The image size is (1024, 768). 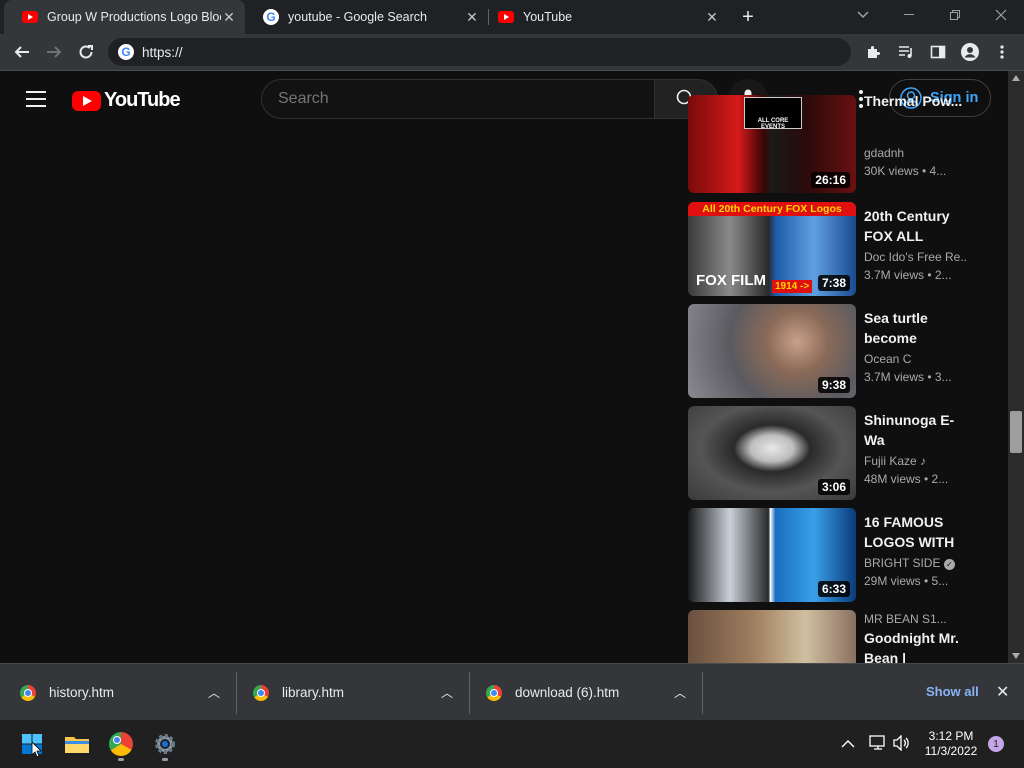 I want to click on network-icon, so click(x=878, y=745).